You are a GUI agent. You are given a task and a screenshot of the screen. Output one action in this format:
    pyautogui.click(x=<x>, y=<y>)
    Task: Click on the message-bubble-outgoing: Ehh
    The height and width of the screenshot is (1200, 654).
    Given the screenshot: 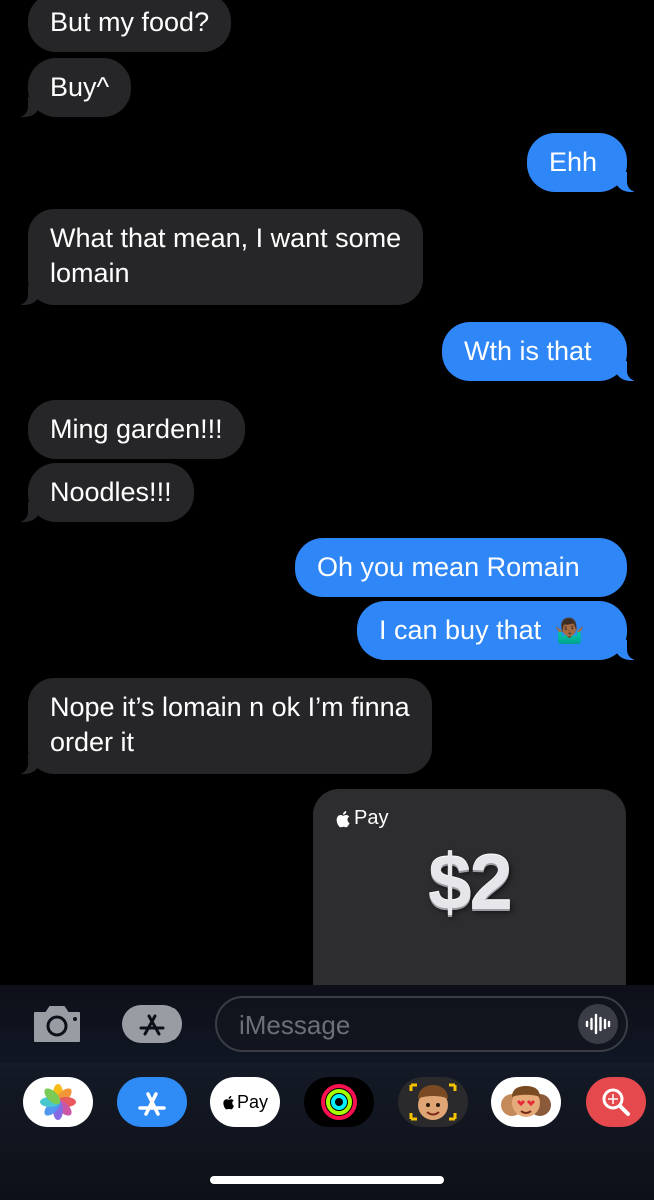 What is the action you would take?
    pyautogui.click(x=584, y=162)
    